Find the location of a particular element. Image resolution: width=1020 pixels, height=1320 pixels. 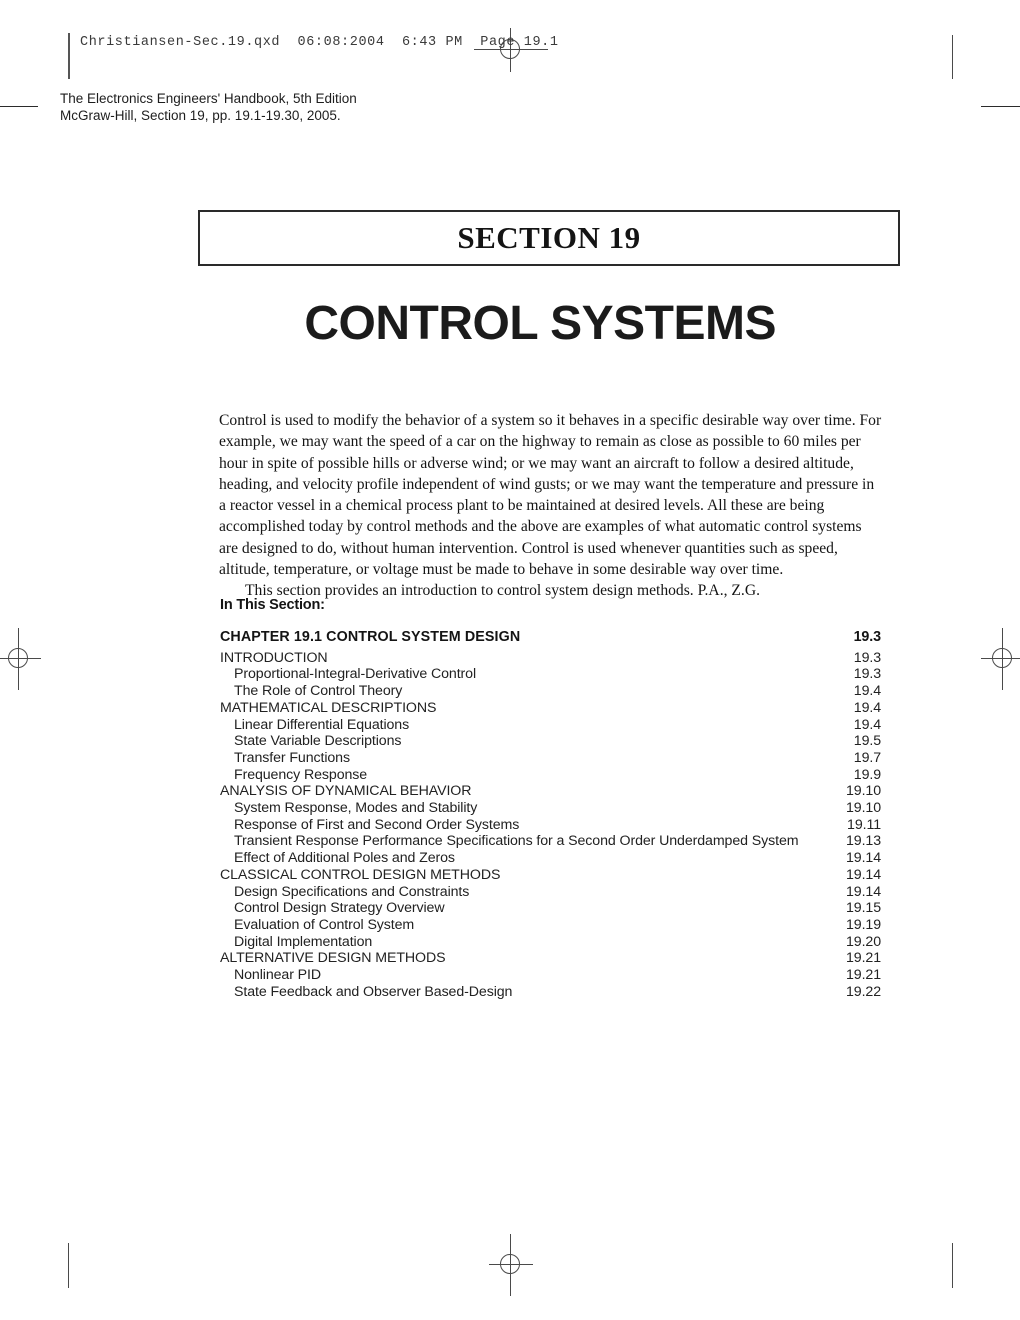

section-number-label: SECTION 19 is located at coordinates (549, 237).